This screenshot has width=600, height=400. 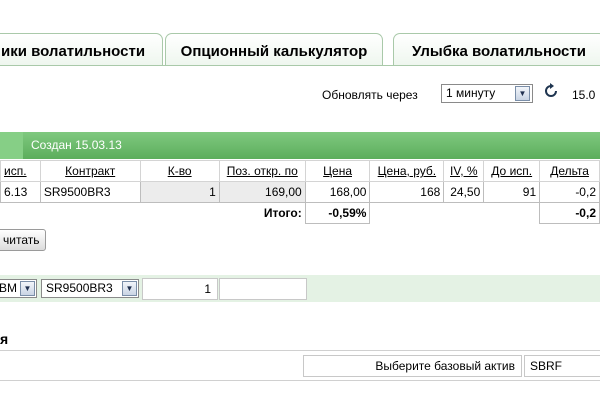 I want to click on quantity-input: 1, so click(x=180, y=289).